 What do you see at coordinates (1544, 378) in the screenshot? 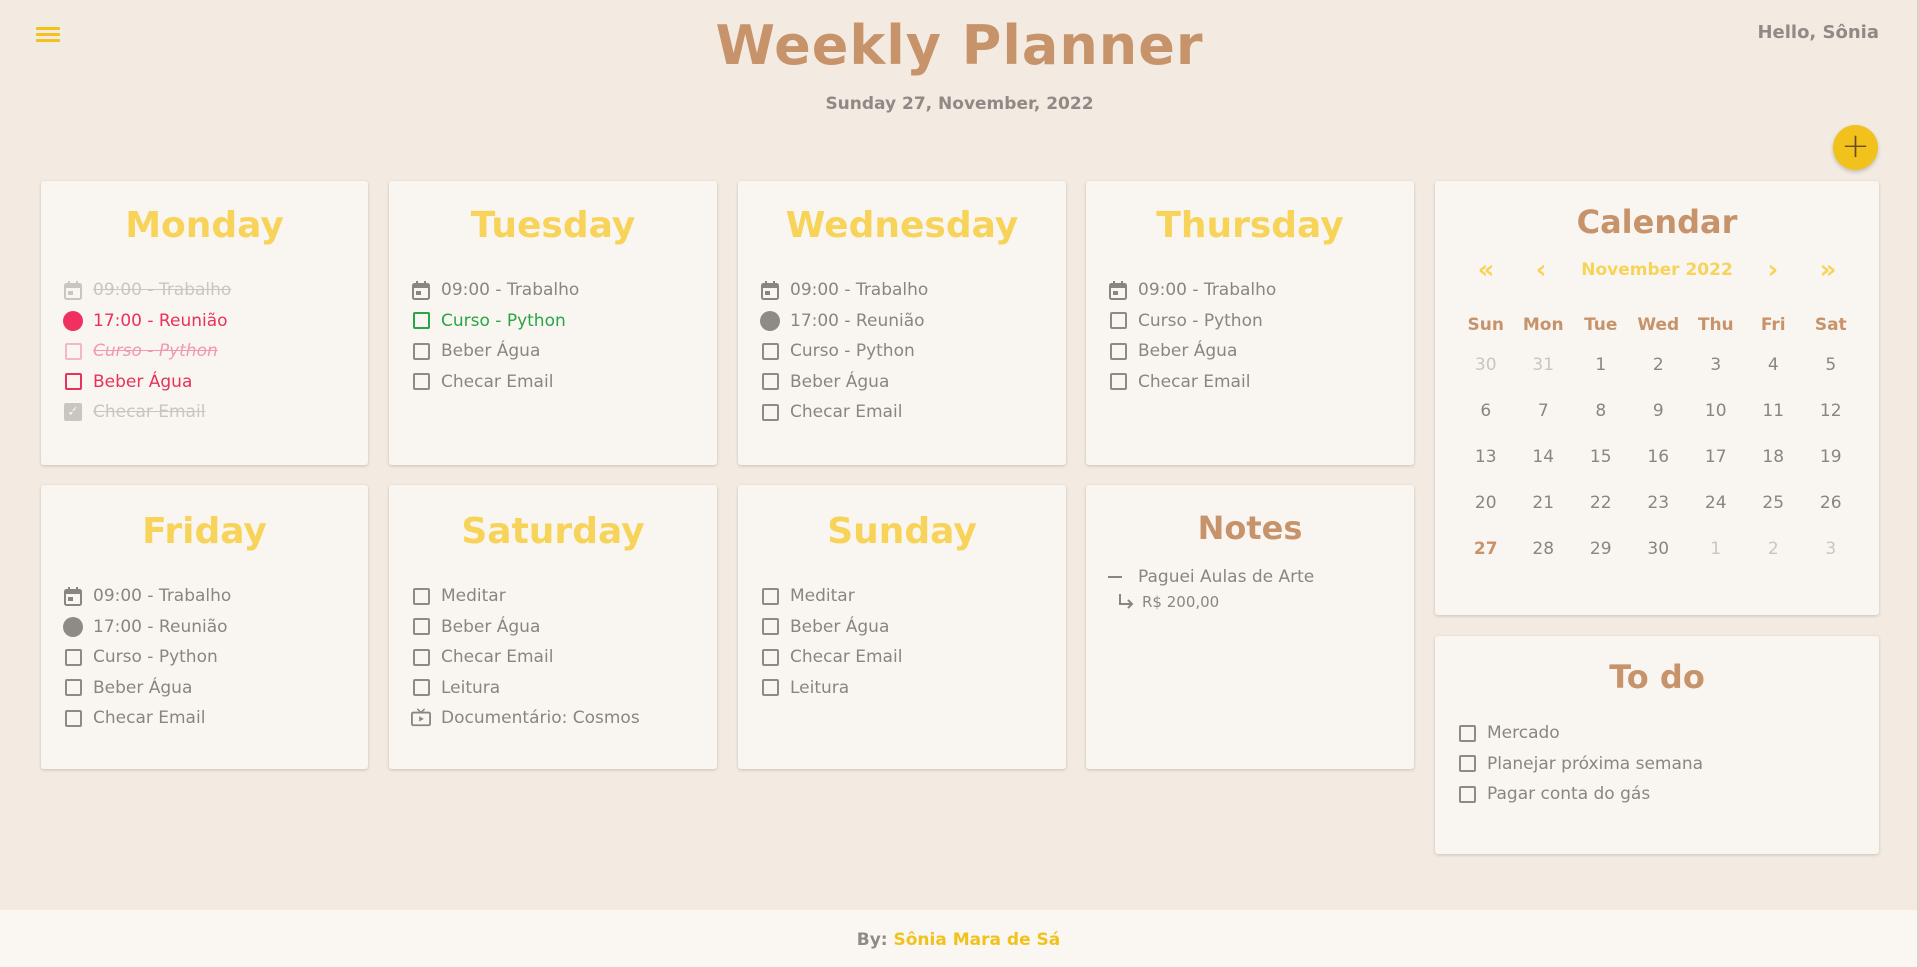
I see `calendar-day: 31` at bounding box center [1544, 378].